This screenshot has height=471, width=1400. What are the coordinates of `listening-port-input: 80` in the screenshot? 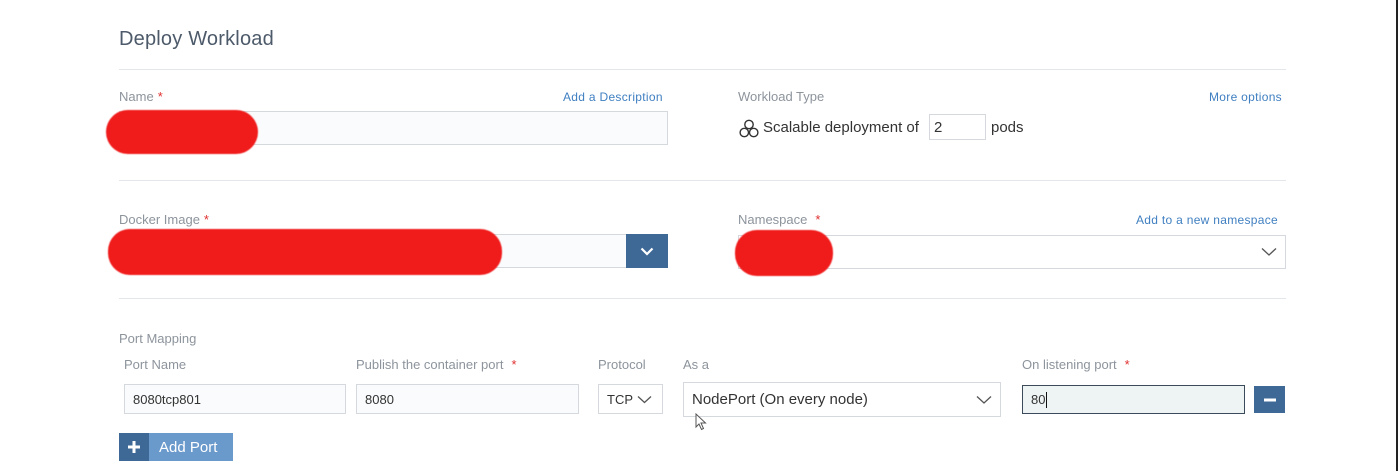 It's located at (1133, 399).